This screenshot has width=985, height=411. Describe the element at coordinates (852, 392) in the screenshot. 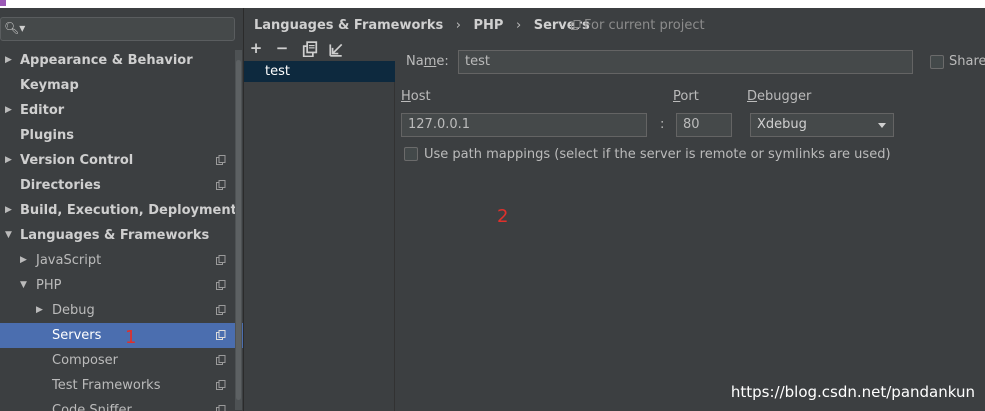

I see `watermark: https://blog.csdn.net/pandankun` at that location.